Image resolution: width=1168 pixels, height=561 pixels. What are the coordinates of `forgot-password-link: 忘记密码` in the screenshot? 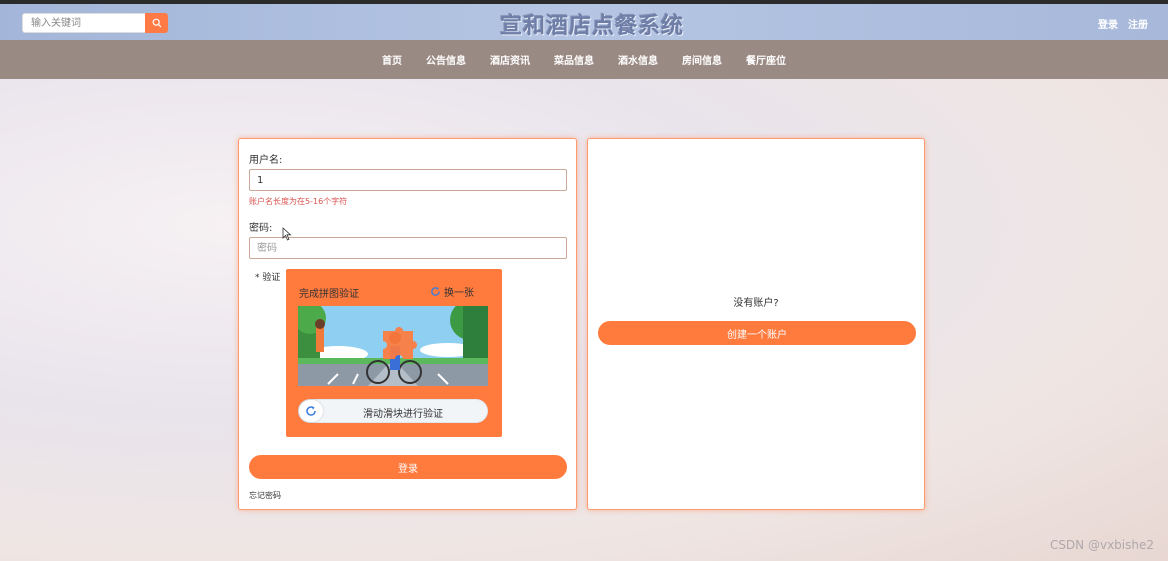 It's located at (265, 495).